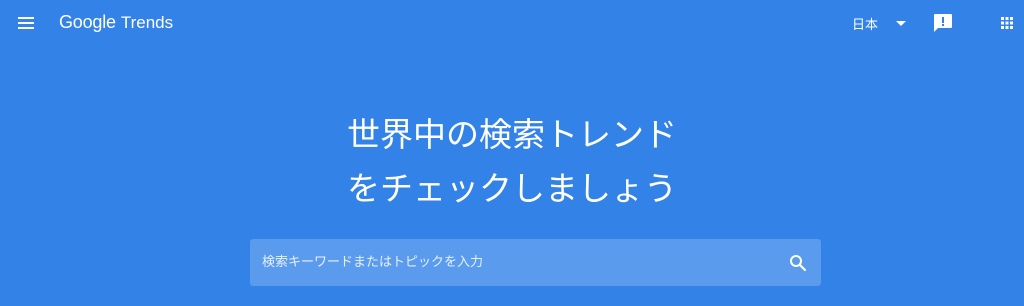 The width and height of the screenshot is (1024, 306). Describe the element at coordinates (879, 23) in the screenshot. I see `region-selector: 日本` at that location.